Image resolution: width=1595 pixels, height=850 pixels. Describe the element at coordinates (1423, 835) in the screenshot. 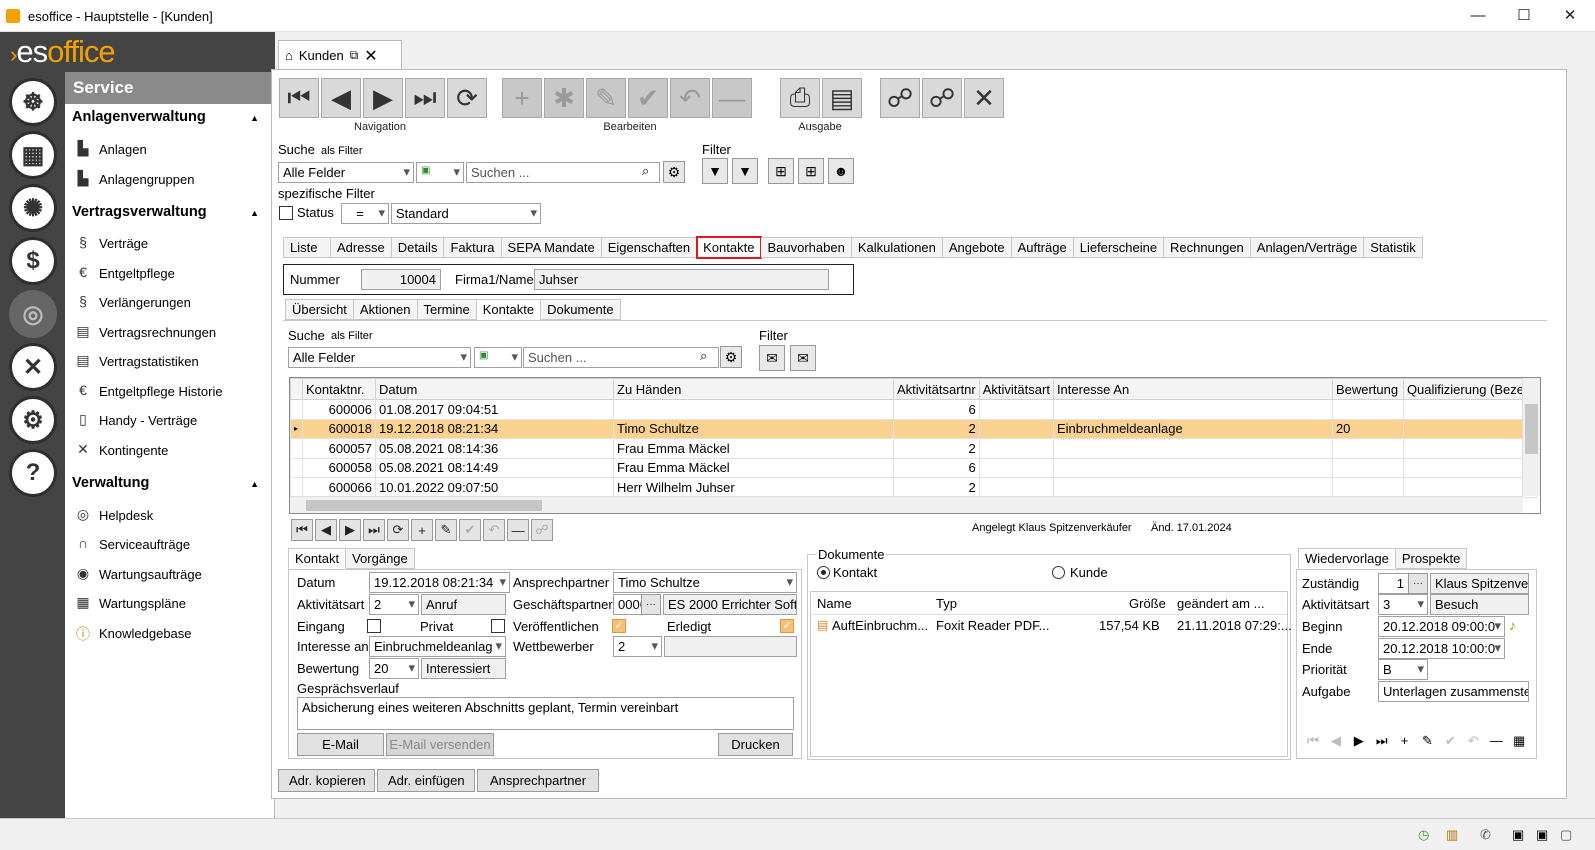

I see `timer-icon: ◷` at that location.